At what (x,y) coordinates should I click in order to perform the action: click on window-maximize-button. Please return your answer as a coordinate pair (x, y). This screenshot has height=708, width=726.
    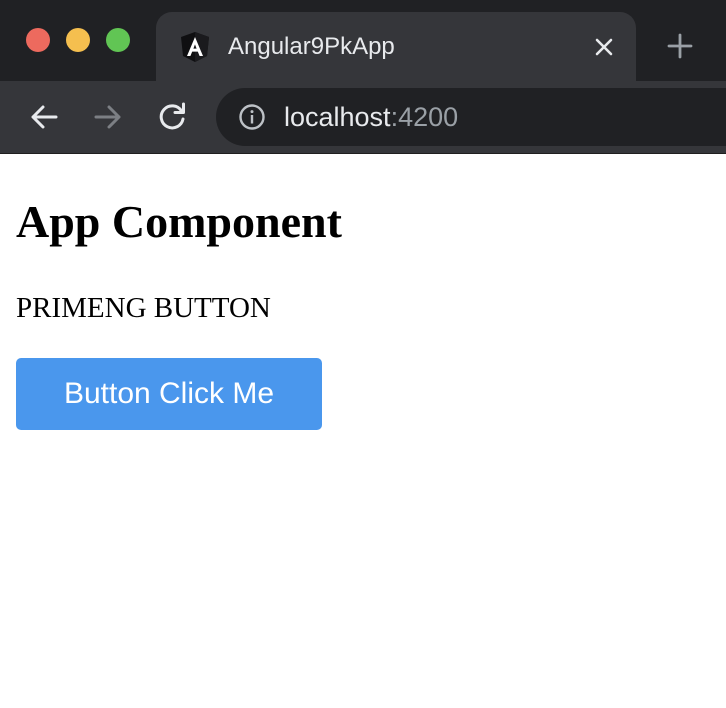
    Looking at the image, I should click on (118, 40).